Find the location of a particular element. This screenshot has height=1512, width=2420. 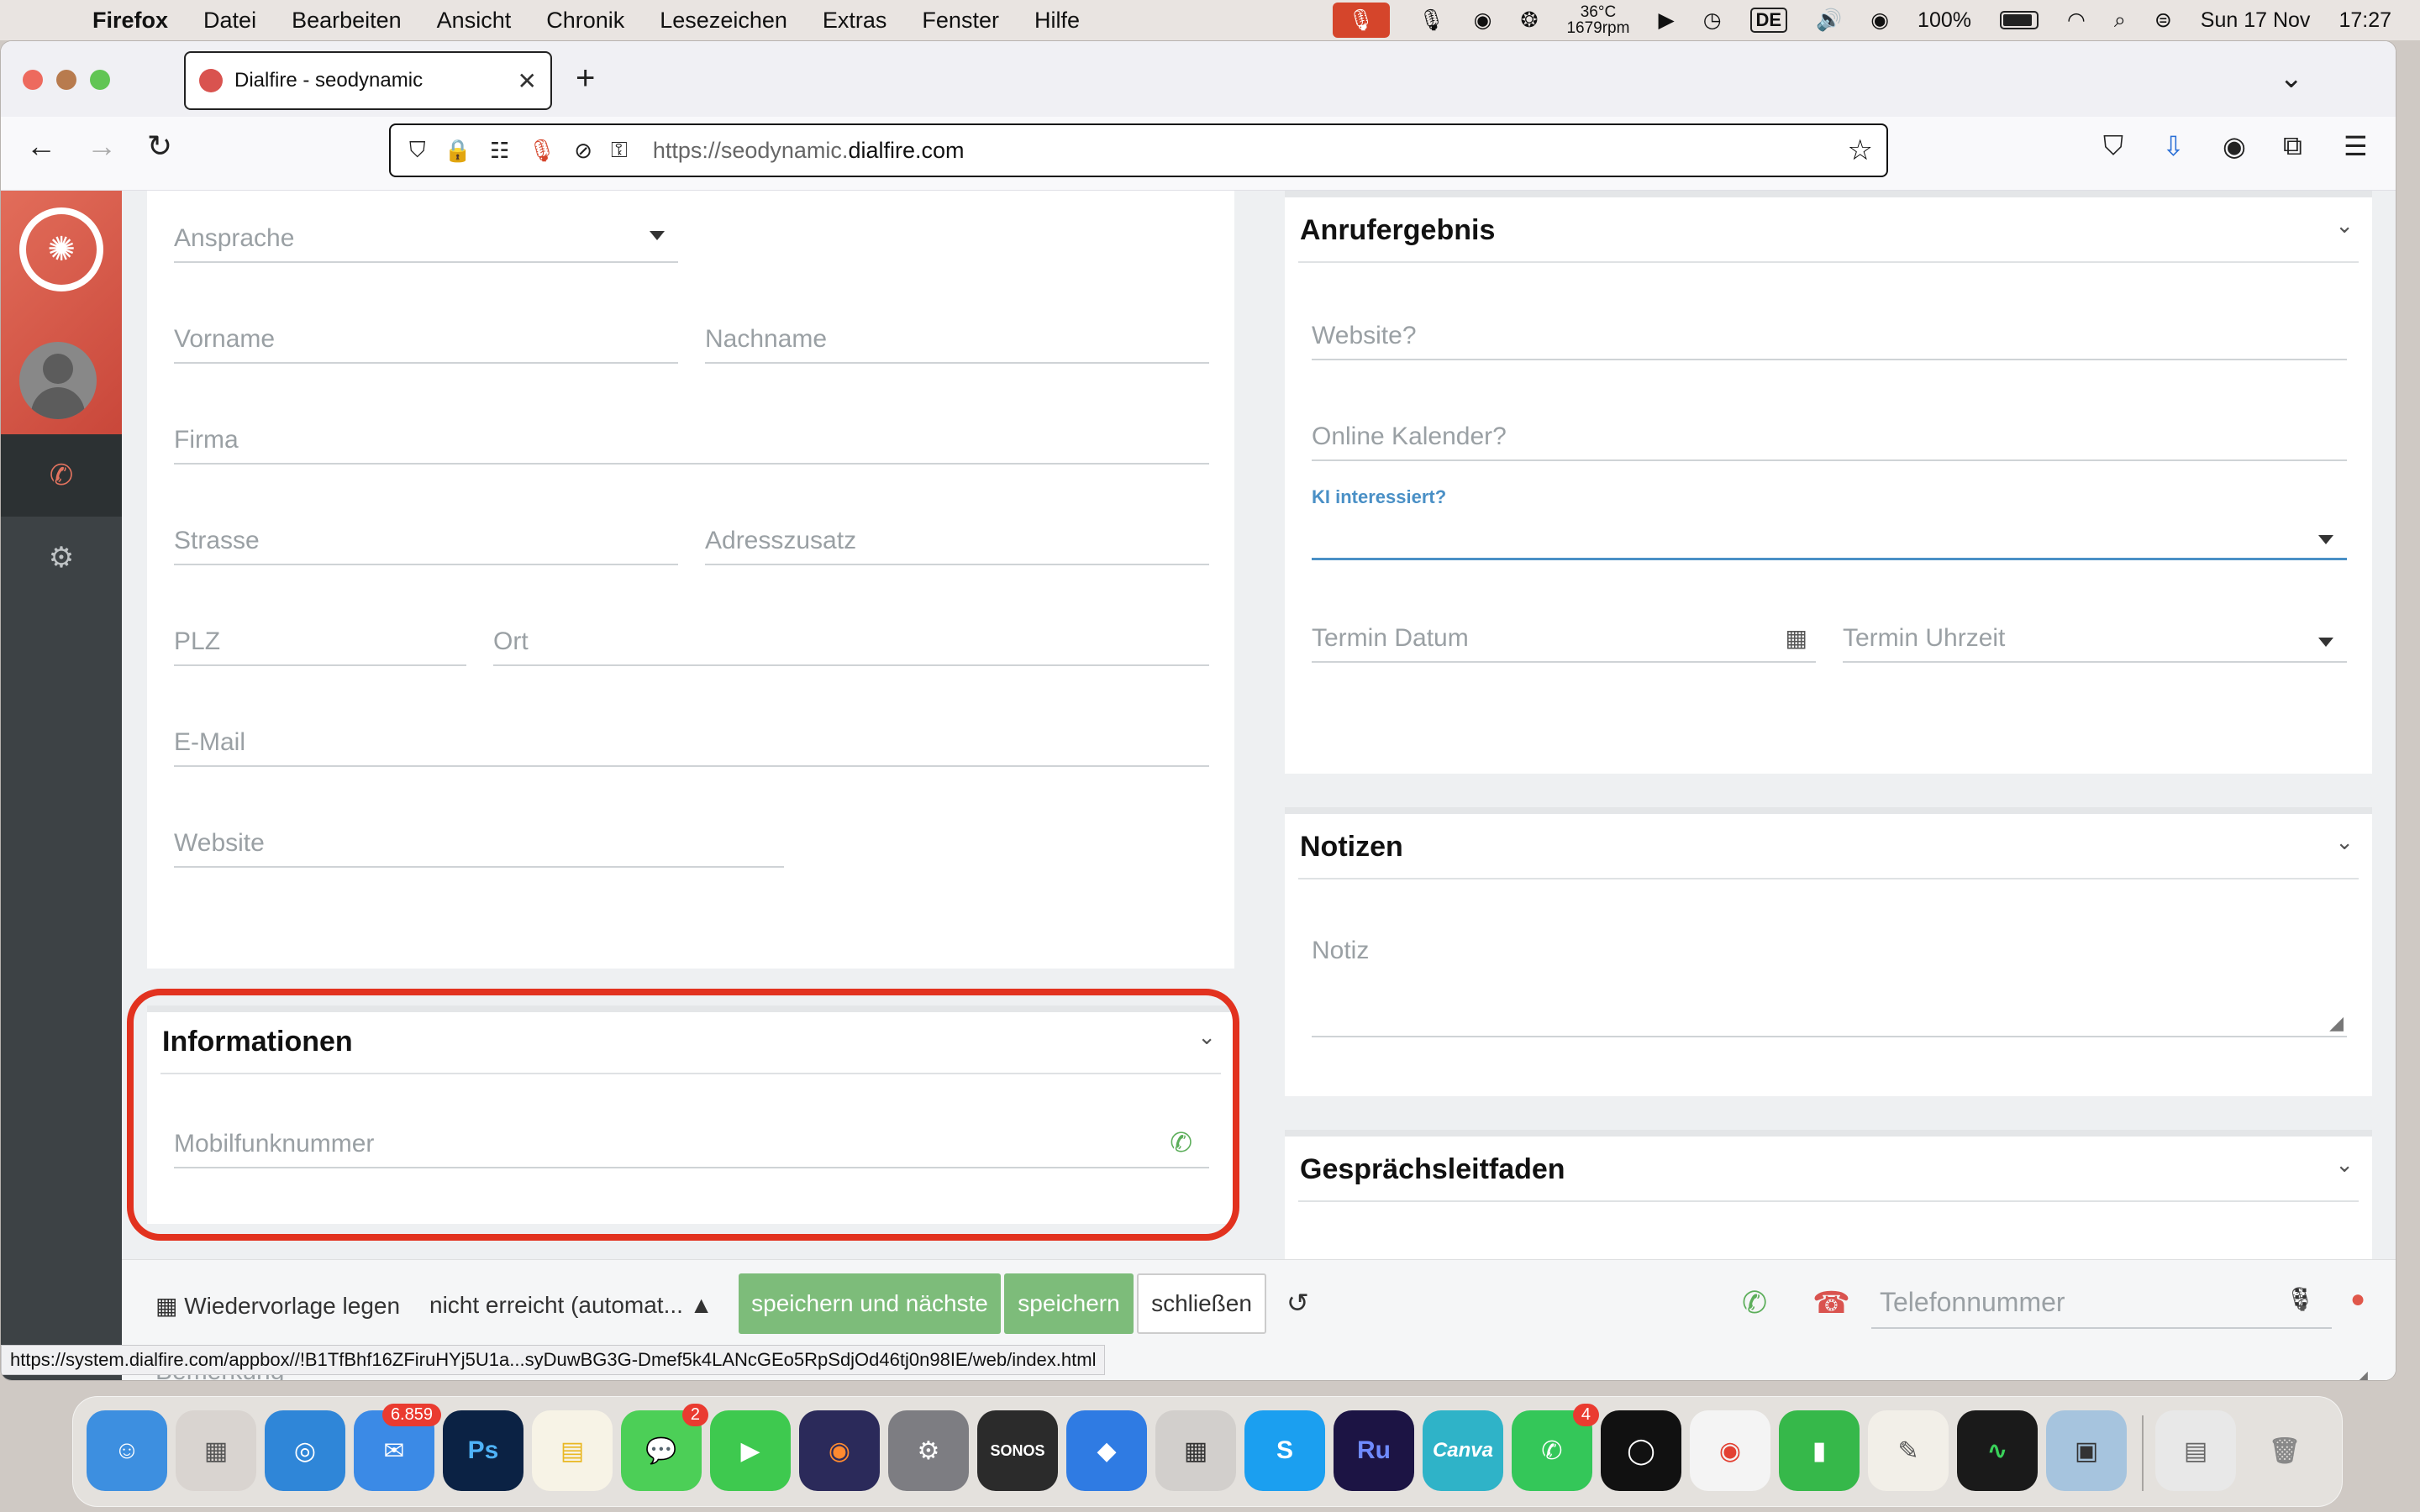

menubar-date: Sun 17 Nov is located at coordinates (2256, 20).